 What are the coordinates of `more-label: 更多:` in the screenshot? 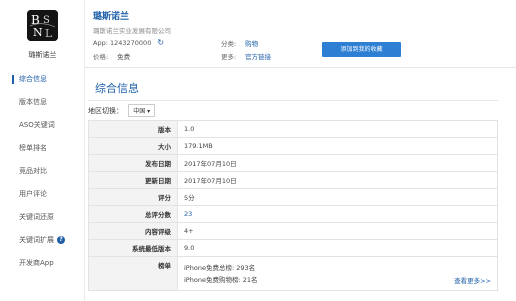 It's located at (229, 57).